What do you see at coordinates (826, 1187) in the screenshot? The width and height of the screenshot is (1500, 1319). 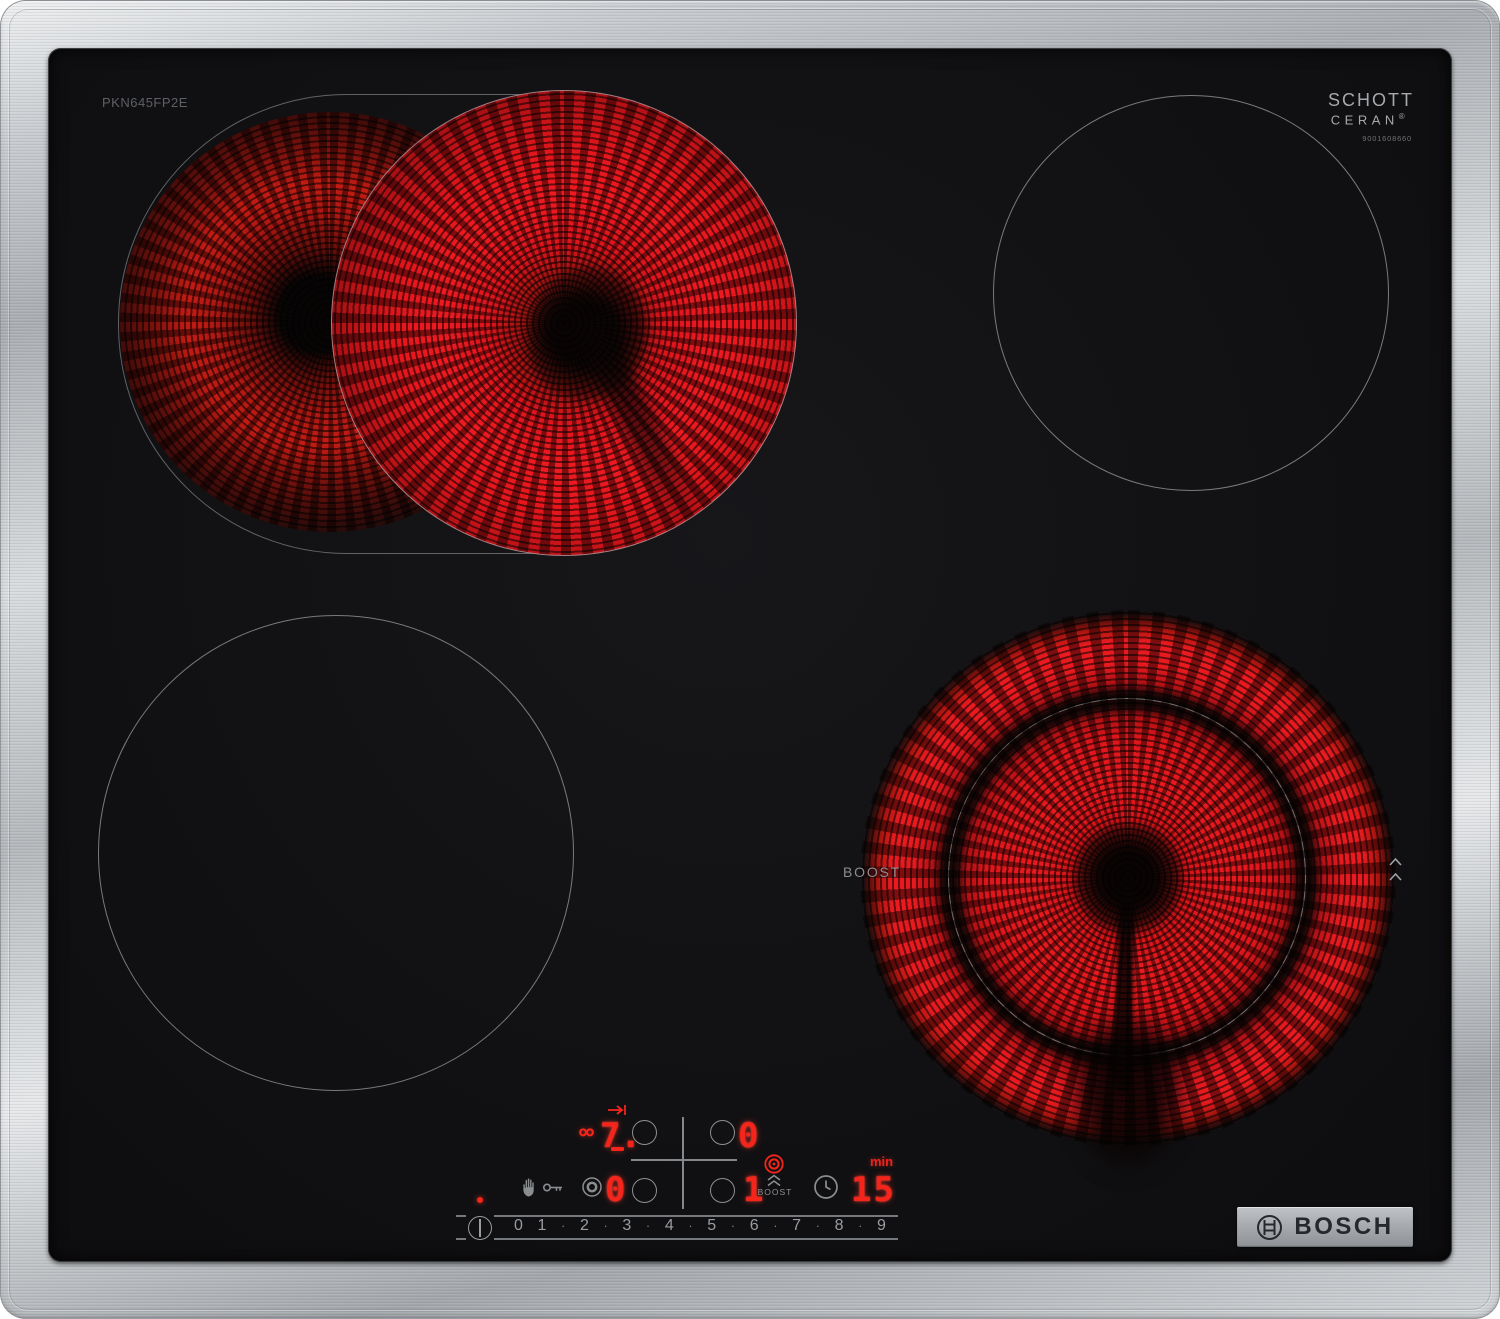 I see `timer-clock-icon` at bounding box center [826, 1187].